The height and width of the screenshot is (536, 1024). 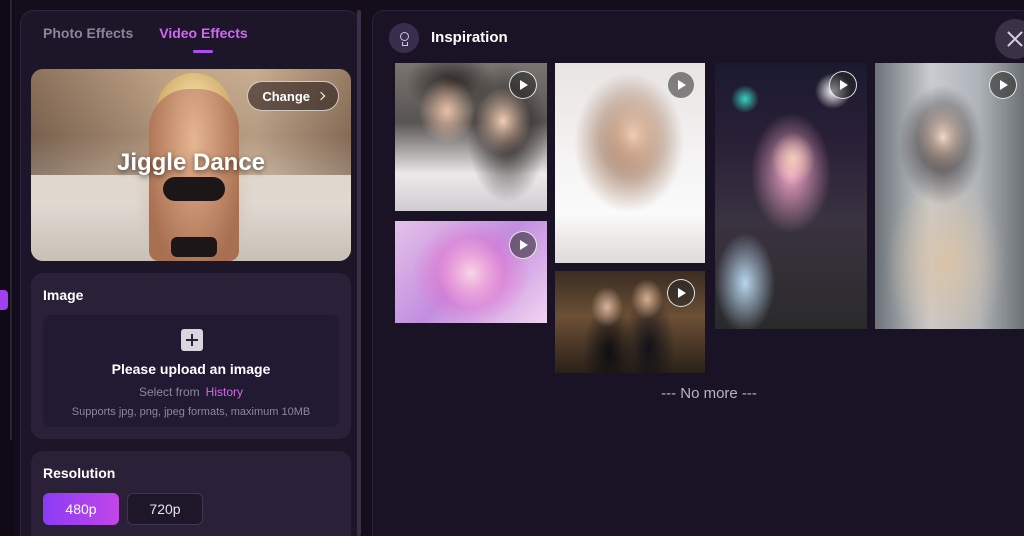 I want to click on left-edge-scrollbar, so click(x=11, y=220).